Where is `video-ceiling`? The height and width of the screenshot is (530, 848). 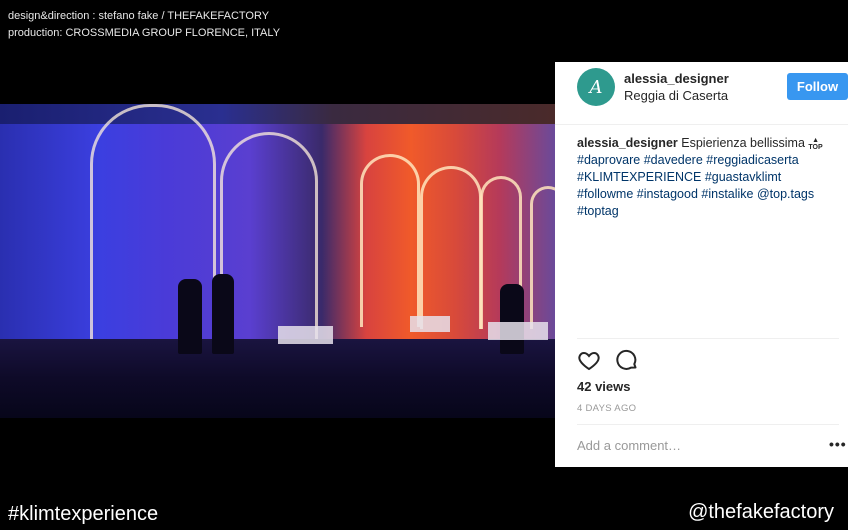 video-ceiling is located at coordinates (277, 114).